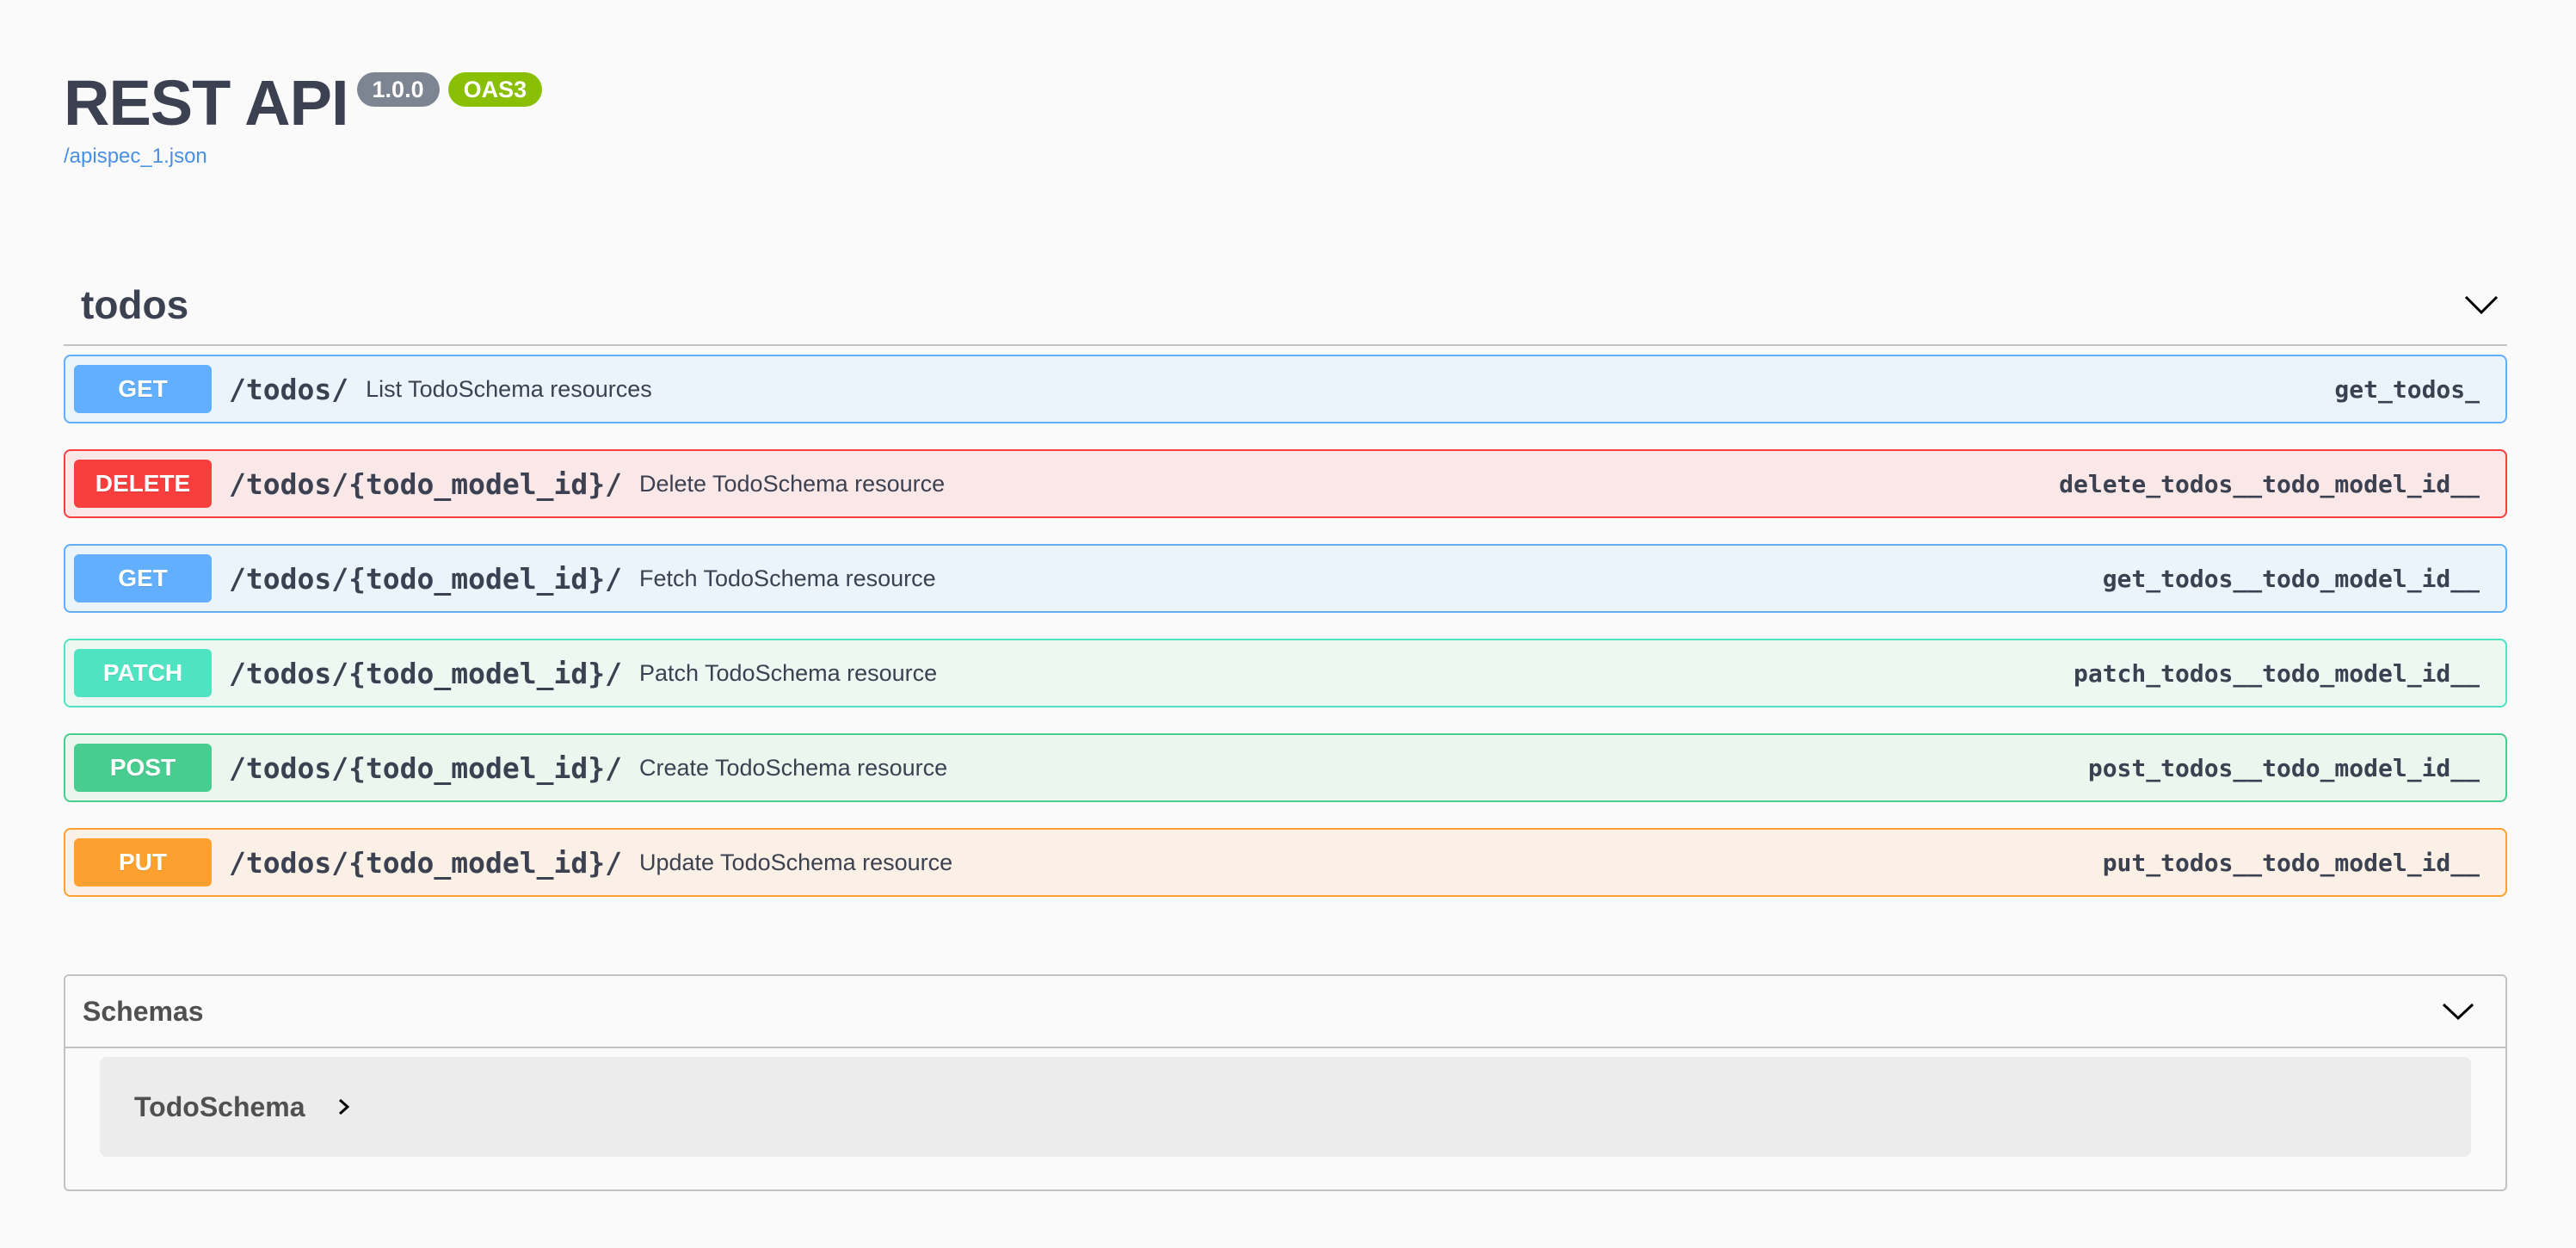 The width and height of the screenshot is (2576, 1248). I want to click on method-badge: DELETE, so click(143, 484).